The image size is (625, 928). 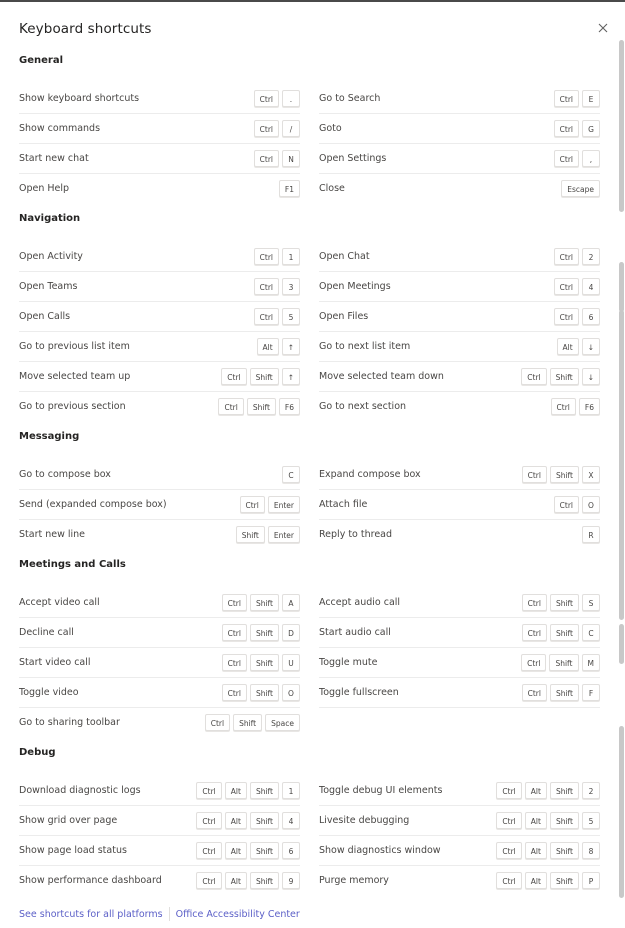 I want to click on key-combination: Ctrl Shift S, so click(x=560, y=602).